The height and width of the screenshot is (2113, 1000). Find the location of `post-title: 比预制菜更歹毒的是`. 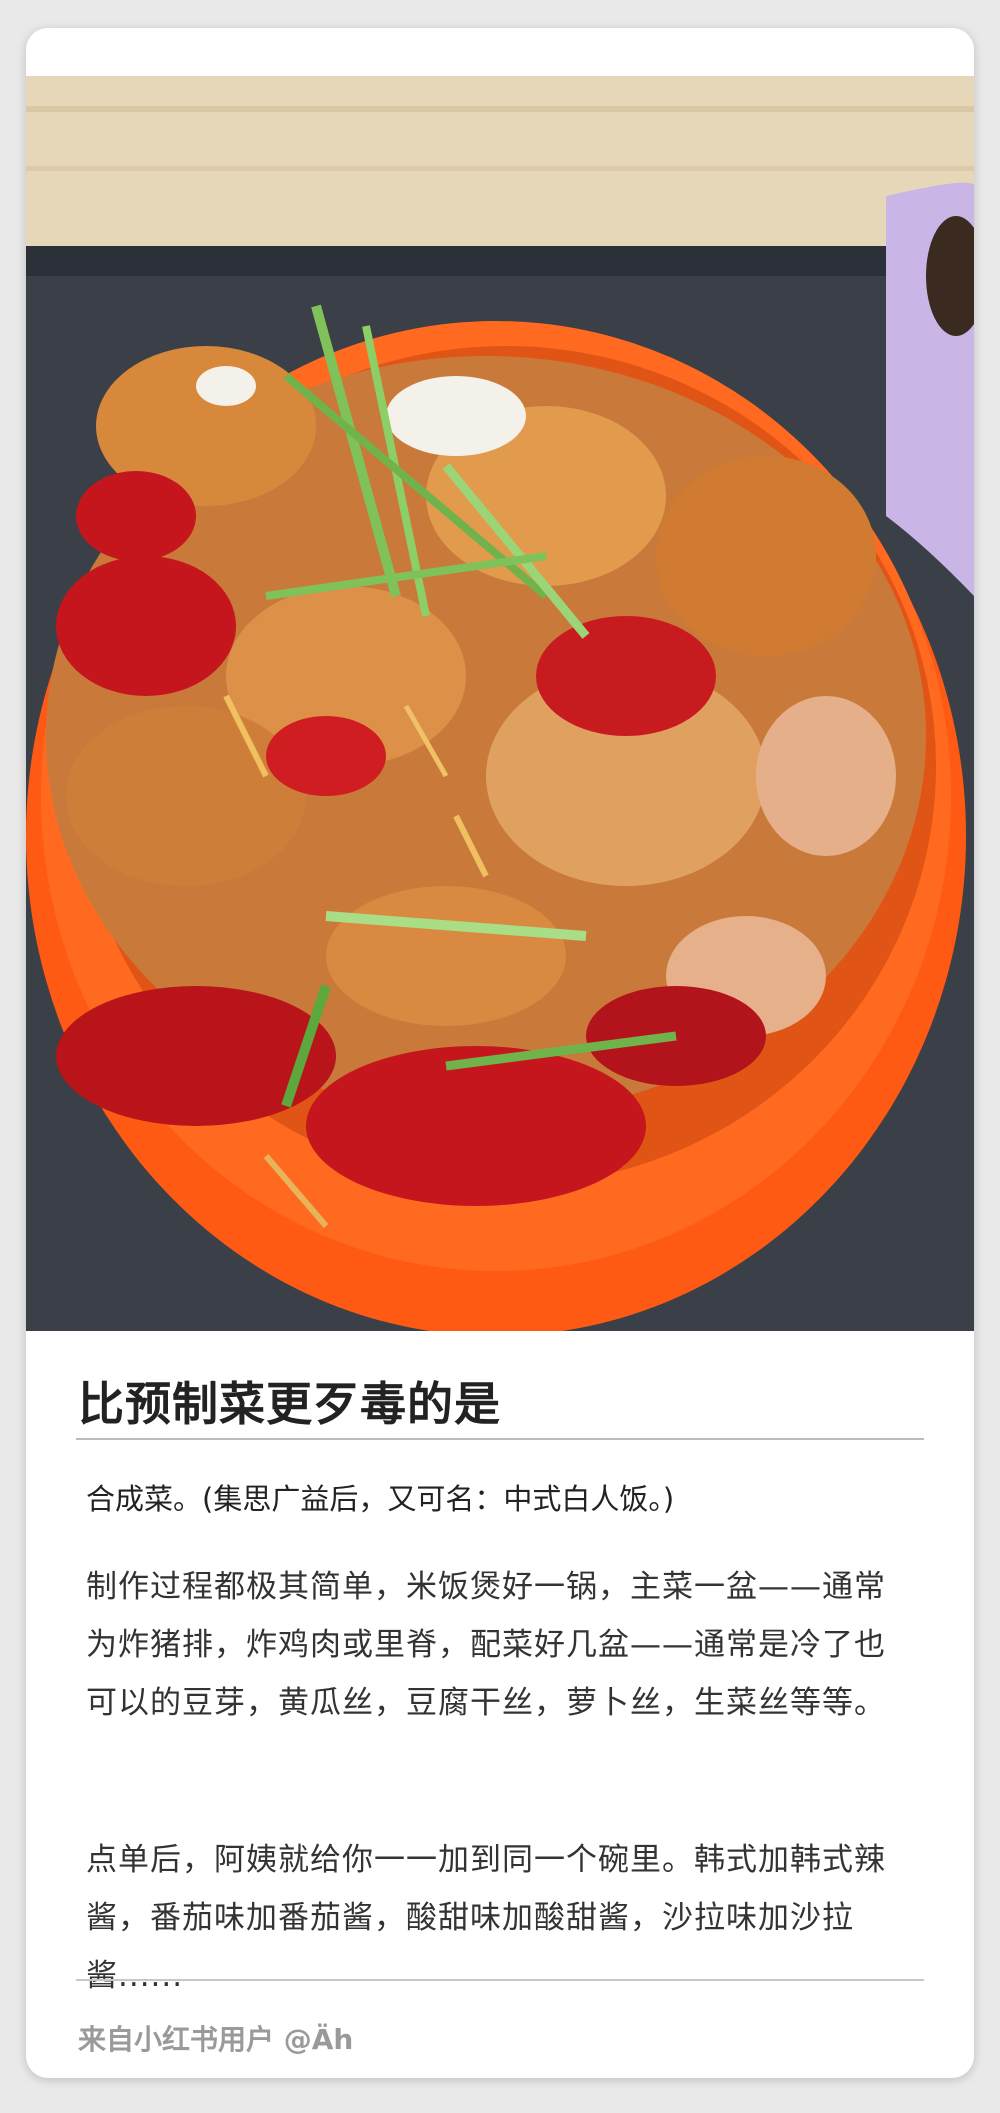

post-title: 比预制菜更歹毒的是 is located at coordinates (289, 1404).